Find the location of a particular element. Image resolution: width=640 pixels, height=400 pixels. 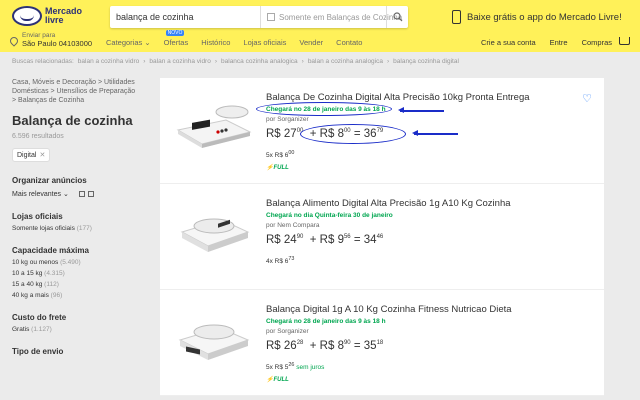

novo-badge: NOVO is located at coordinates (175, 33).